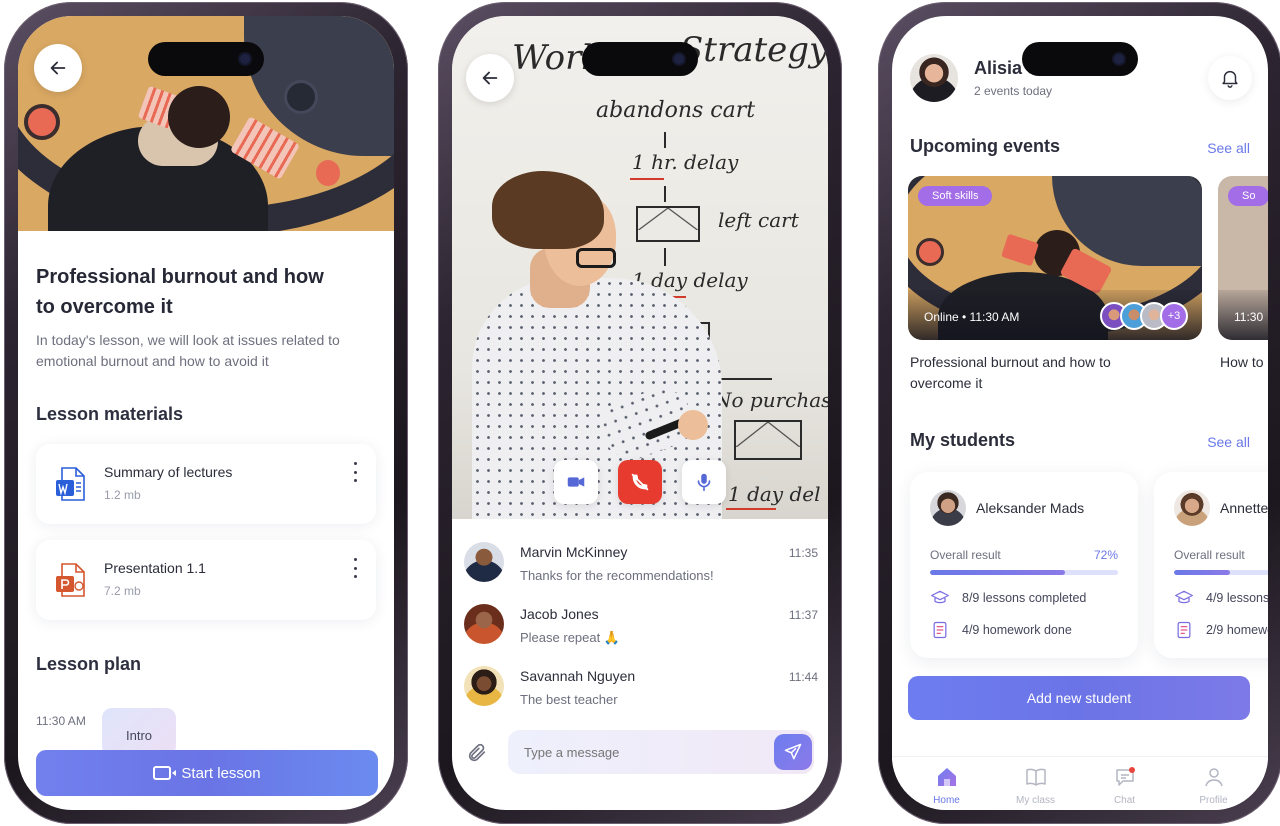 This screenshot has width=1280, height=826. I want to click on whiteboard-title-right: Strategy, so click(754, 50).